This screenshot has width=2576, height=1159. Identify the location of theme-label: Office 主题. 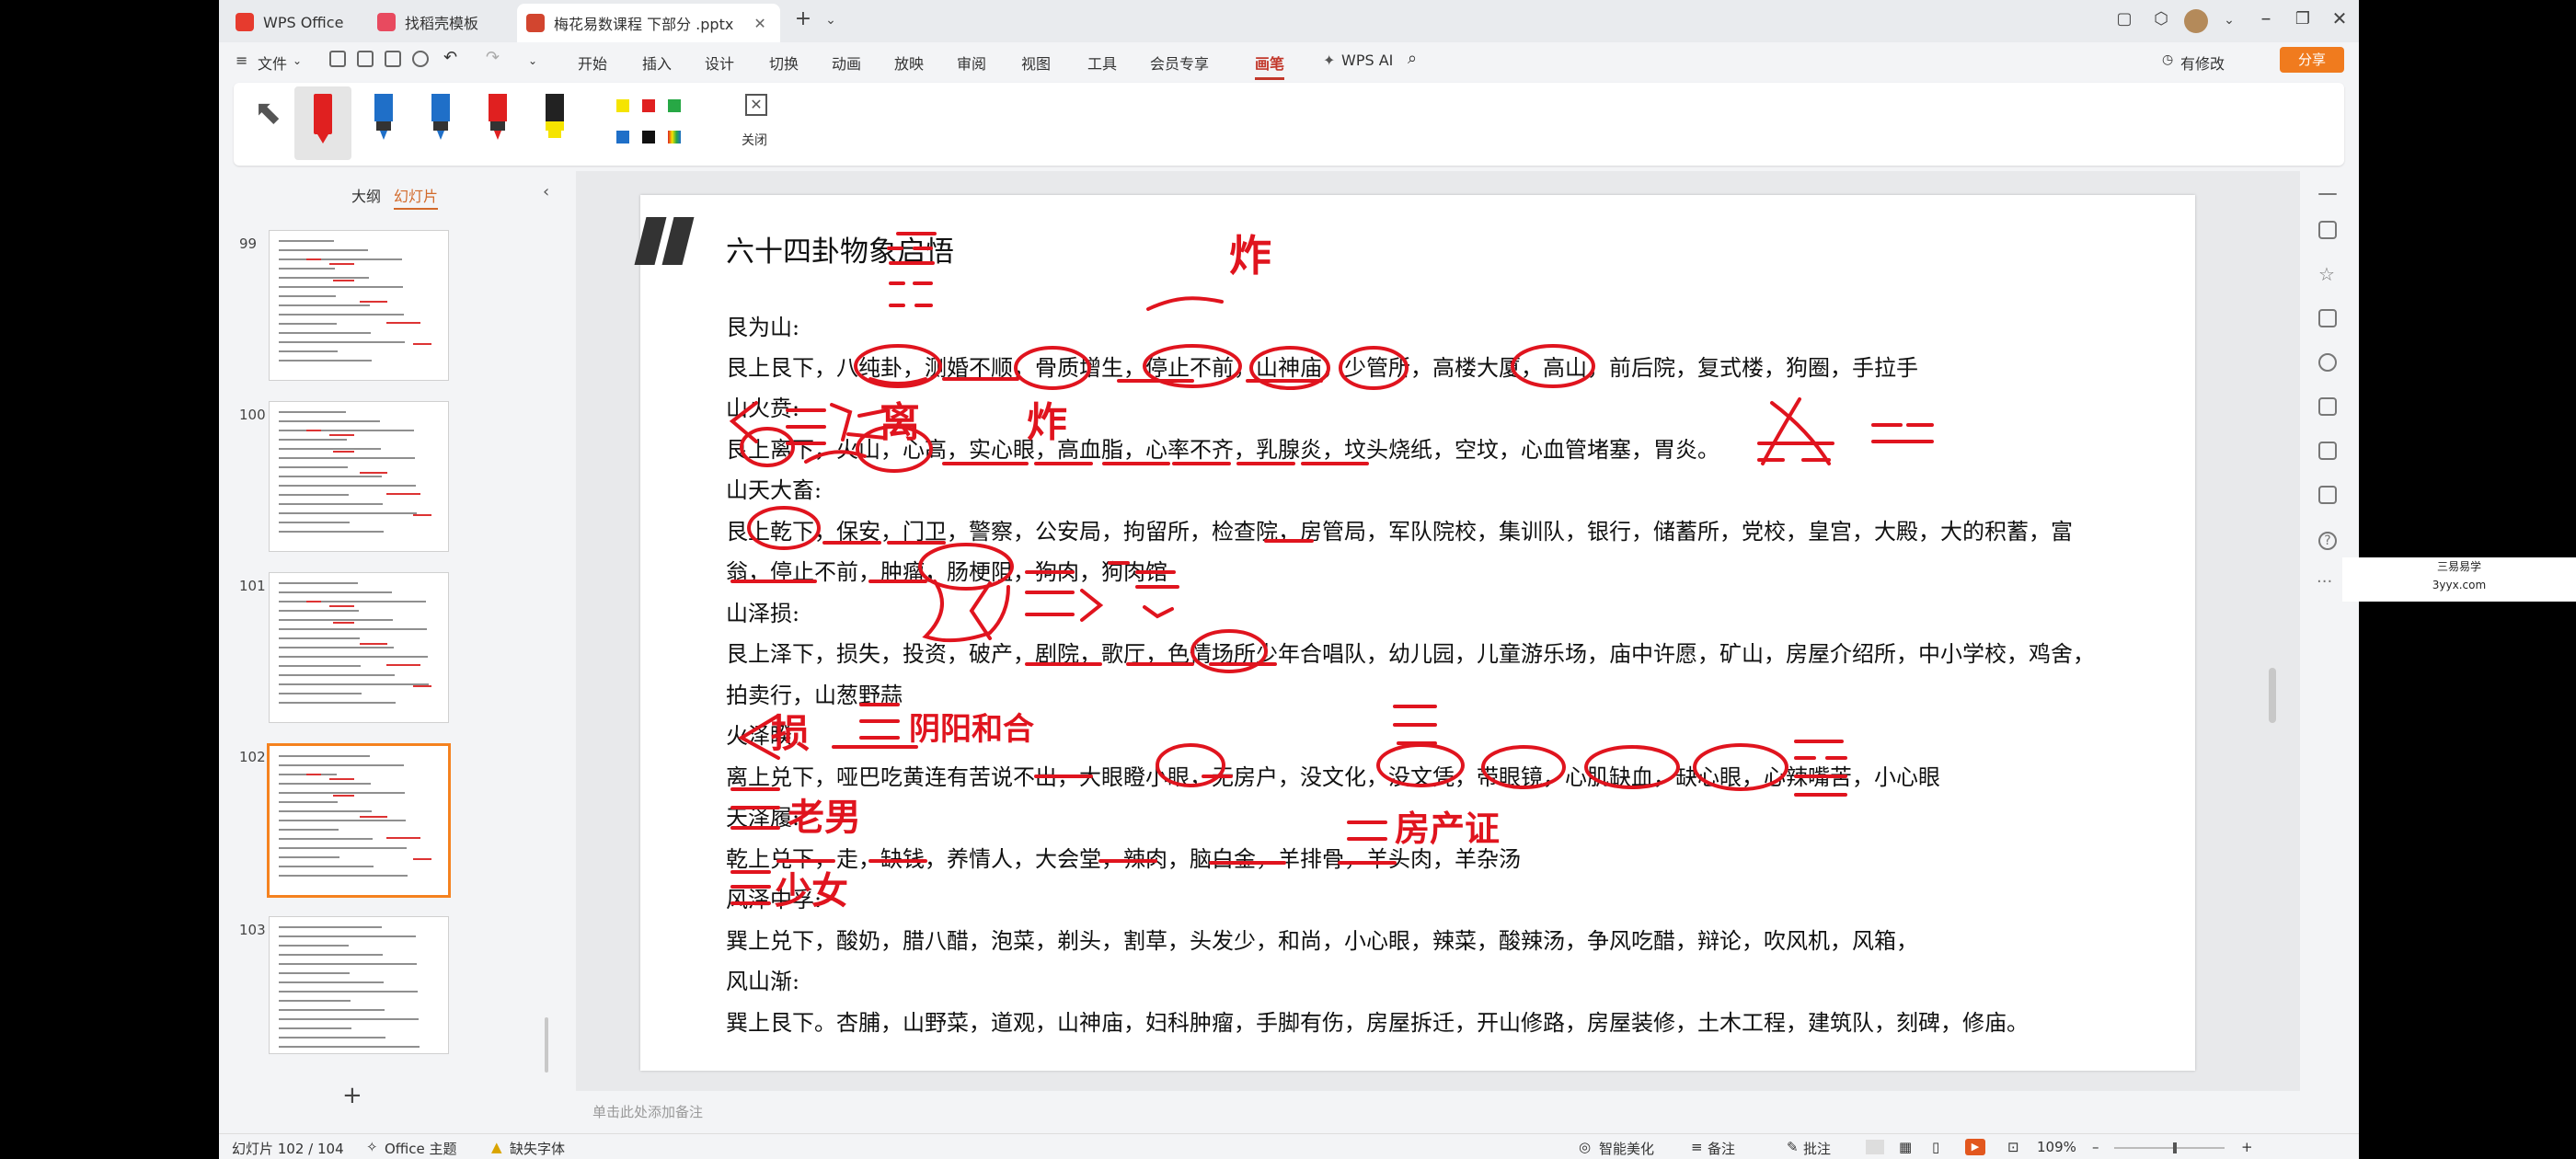
(421, 1148).